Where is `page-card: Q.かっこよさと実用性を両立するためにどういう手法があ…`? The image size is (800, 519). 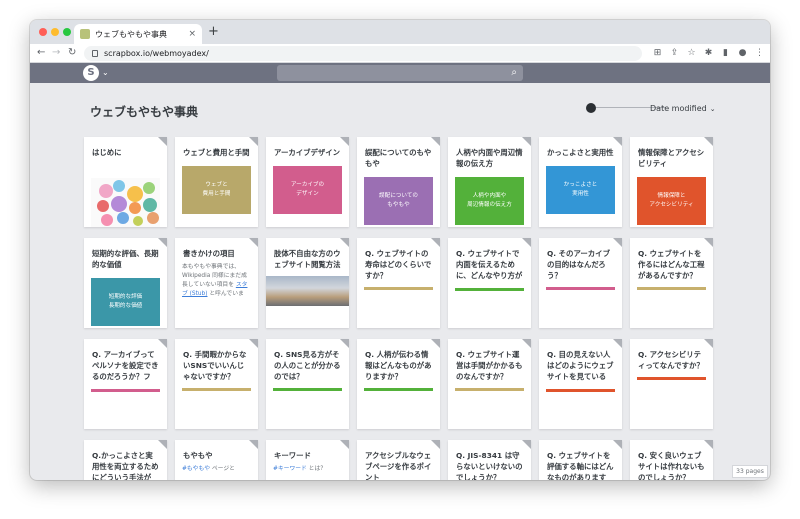 page-card: Q.かっこよさと実用性を両立するためにどういう手法があ… is located at coordinates (125, 460).